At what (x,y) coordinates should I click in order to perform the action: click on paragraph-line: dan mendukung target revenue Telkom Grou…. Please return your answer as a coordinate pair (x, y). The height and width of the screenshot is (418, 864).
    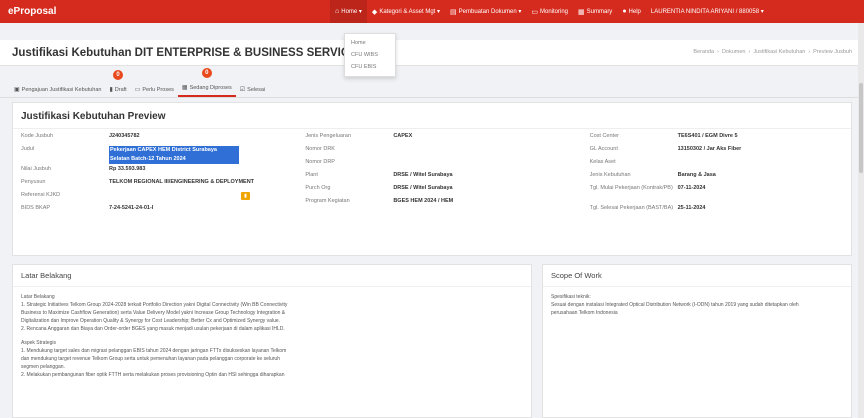
    Looking at the image, I should click on (150, 359).